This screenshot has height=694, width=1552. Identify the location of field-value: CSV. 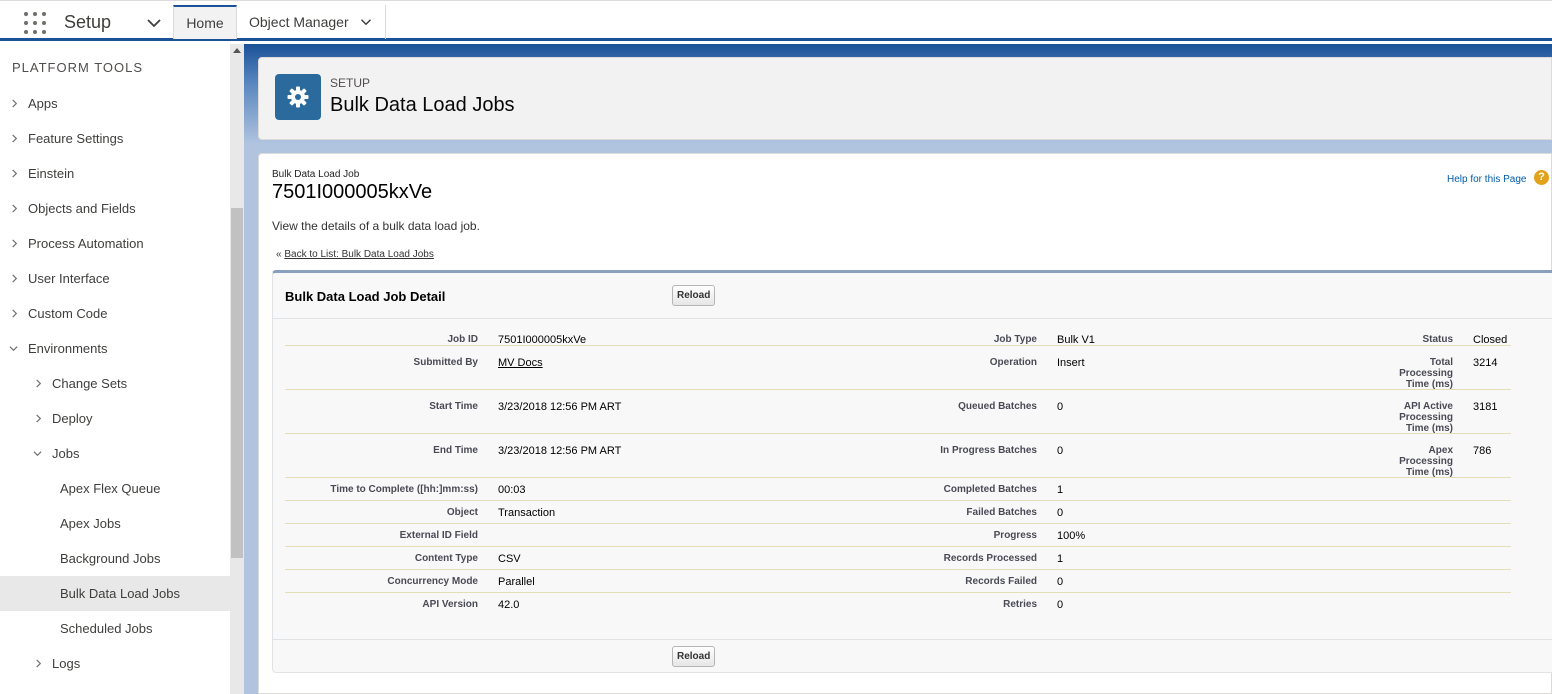
(509, 559).